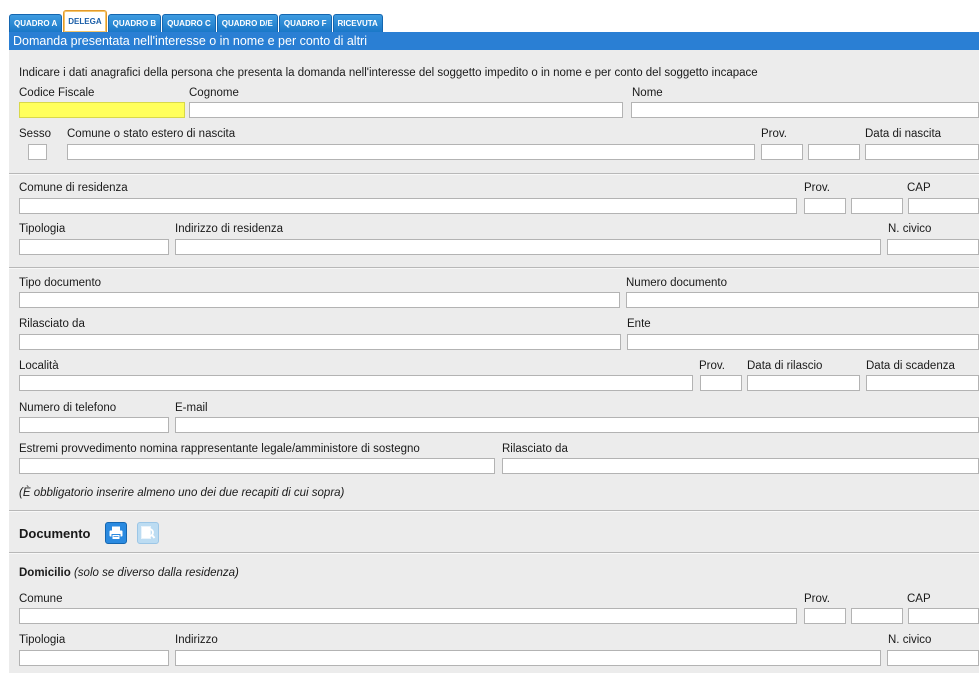 This screenshot has width=979, height=673. Describe the element at coordinates (943, 206) in the screenshot. I see `cap-residenza-field` at that location.